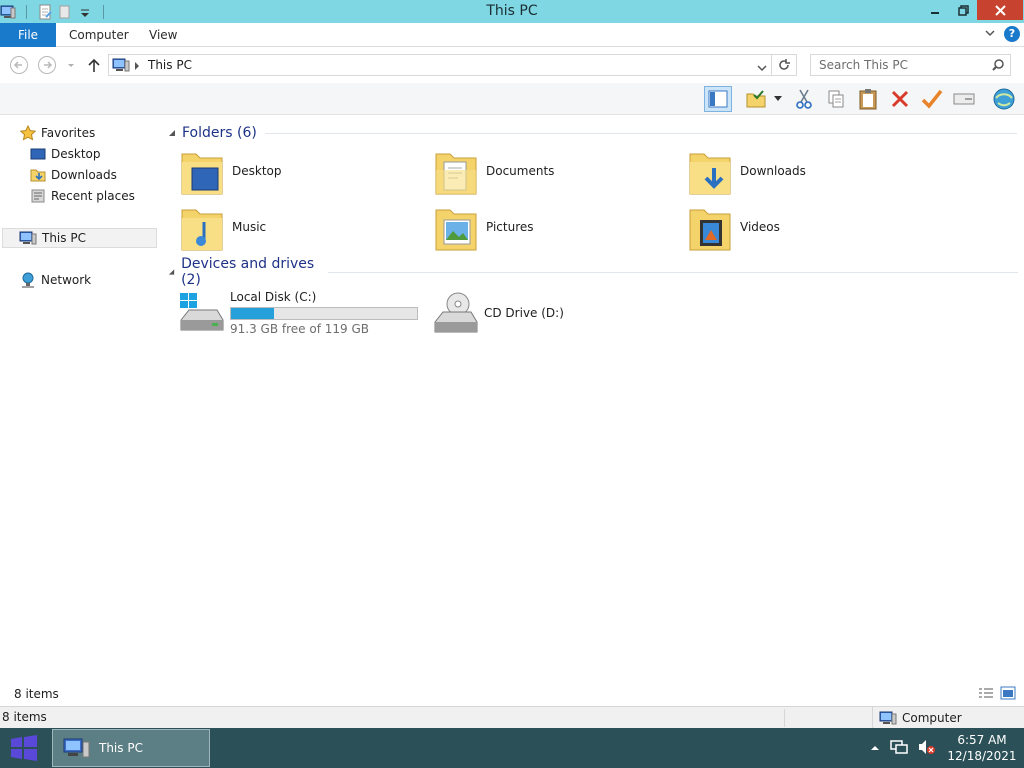  Describe the element at coordinates (456, 174) in the screenshot. I see `documents-folder-icon` at that location.